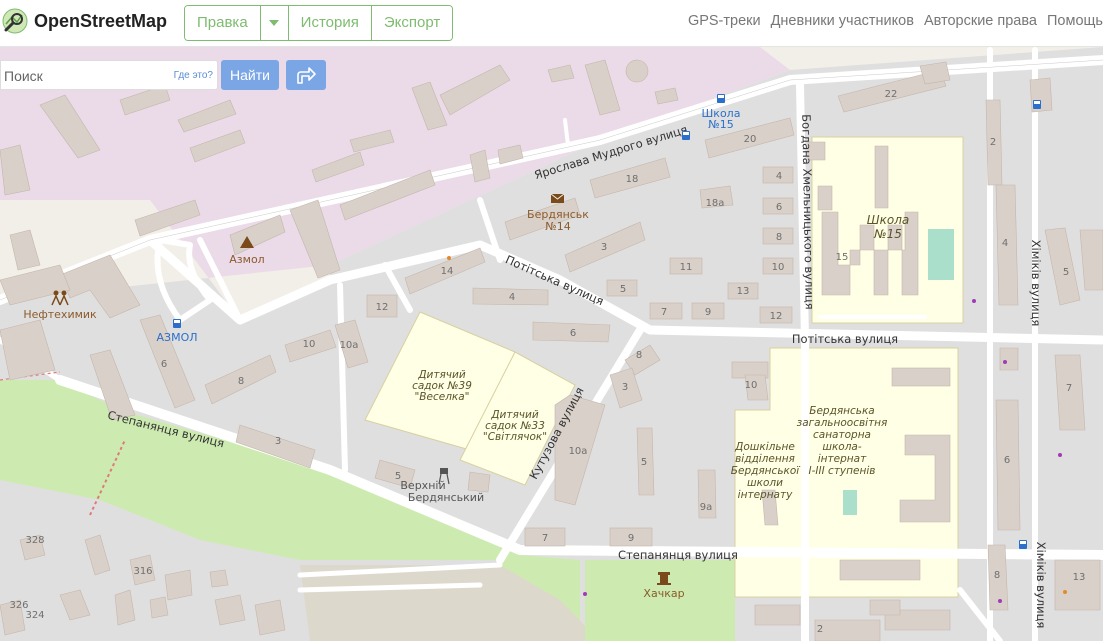  Describe the element at coordinates (765, 459) in the screenshot. I see `area-label: відділення` at that location.